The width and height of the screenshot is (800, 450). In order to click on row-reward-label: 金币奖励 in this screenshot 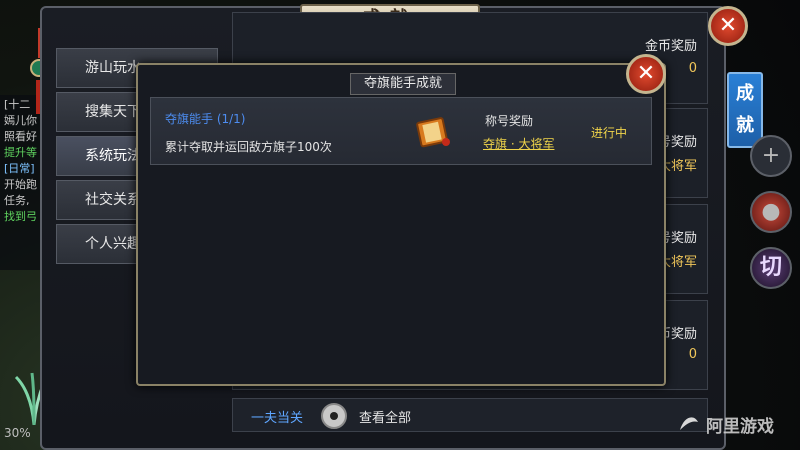, I will do `click(670, 46)`.